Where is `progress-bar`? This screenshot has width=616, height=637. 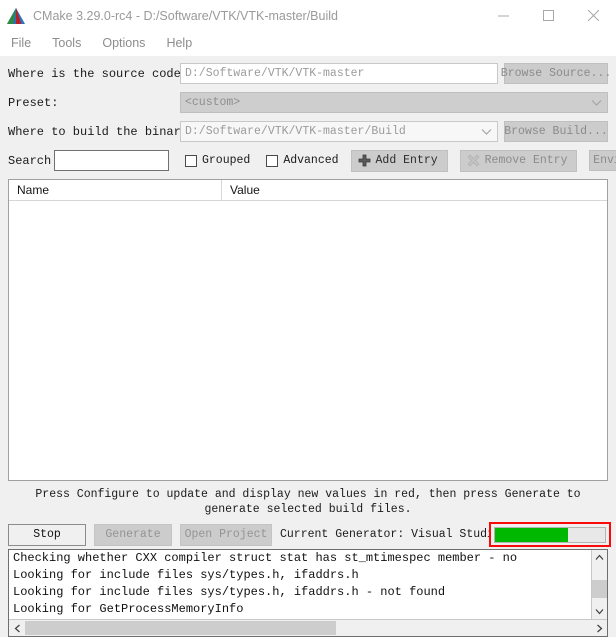 progress-bar is located at coordinates (550, 534).